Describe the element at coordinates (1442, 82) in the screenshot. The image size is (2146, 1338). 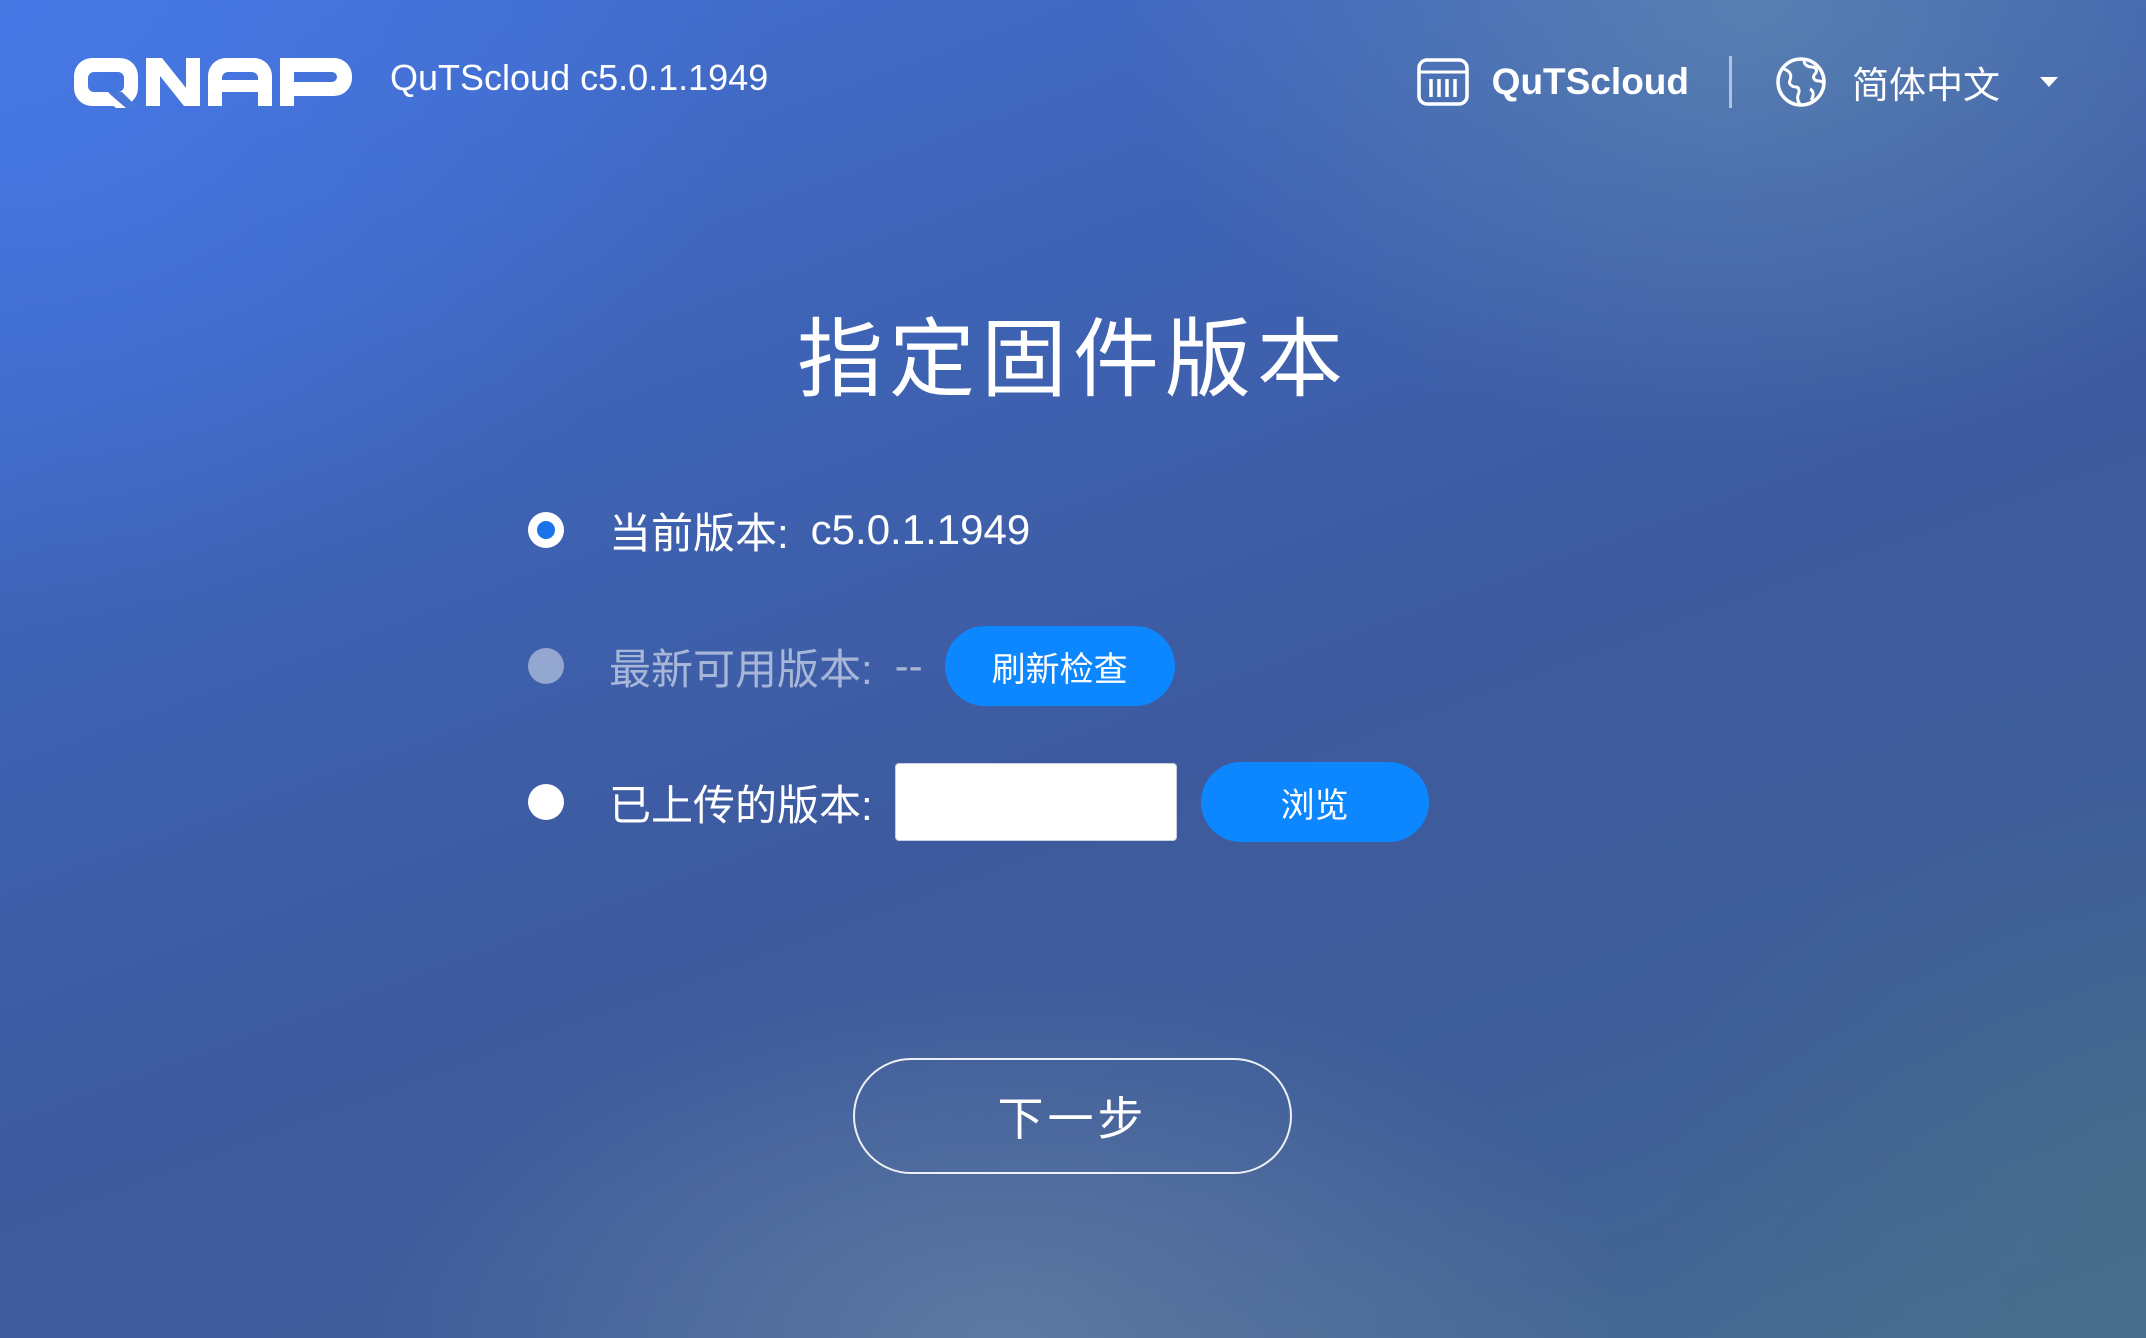
I see `nas-device-icon` at that location.